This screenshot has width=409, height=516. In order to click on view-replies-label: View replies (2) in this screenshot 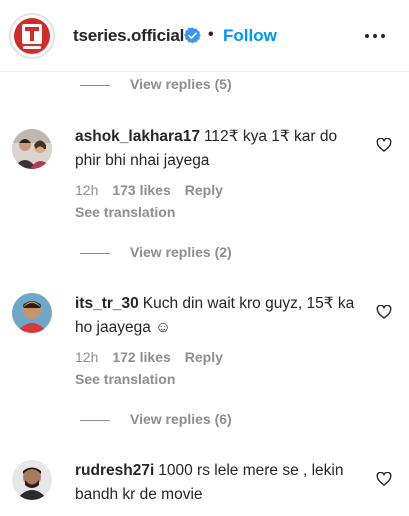, I will do `click(181, 252)`.